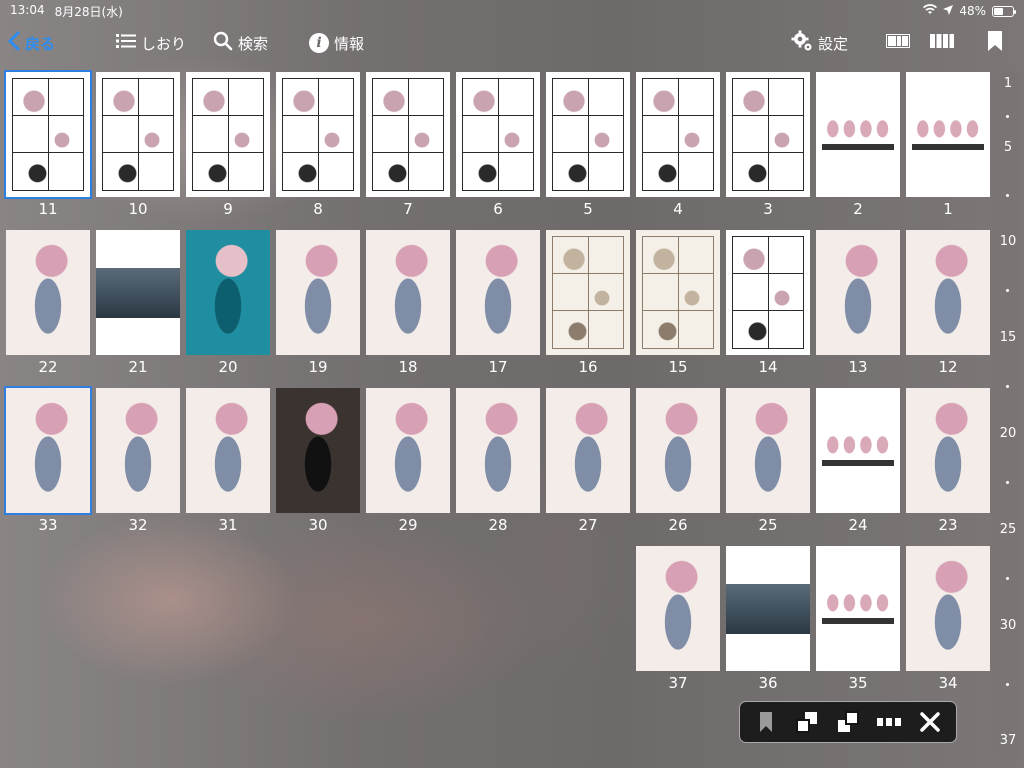 The width and height of the screenshot is (1024, 768). Describe the element at coordinates (408, 209) in the screenshot. I see `page-number: 7` at that location.